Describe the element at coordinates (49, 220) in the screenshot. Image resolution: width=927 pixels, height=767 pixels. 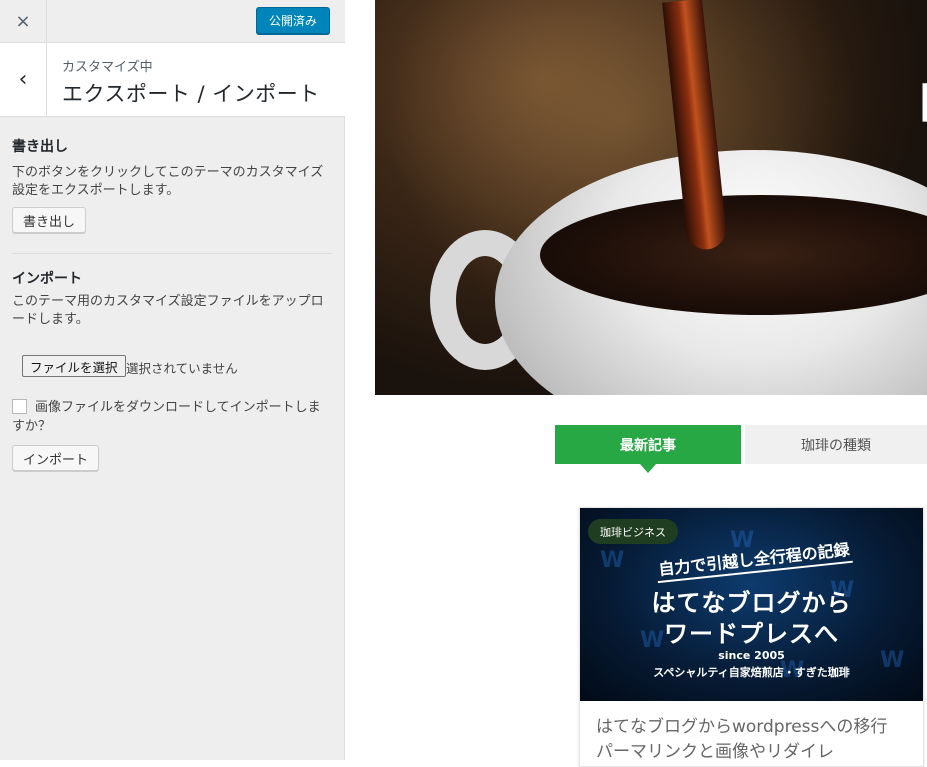
I see `export-button: 書き出し` at that location.